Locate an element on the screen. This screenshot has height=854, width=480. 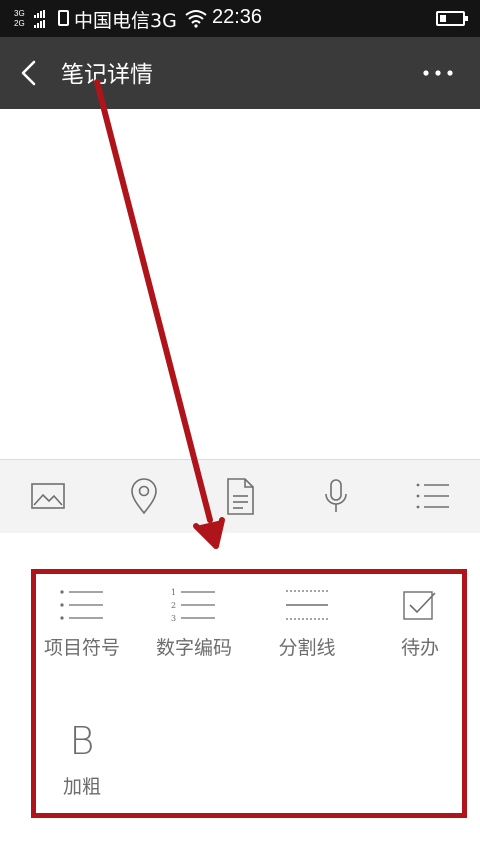
network-type-labels: 3G 2G is located at coordinates (19, 19).